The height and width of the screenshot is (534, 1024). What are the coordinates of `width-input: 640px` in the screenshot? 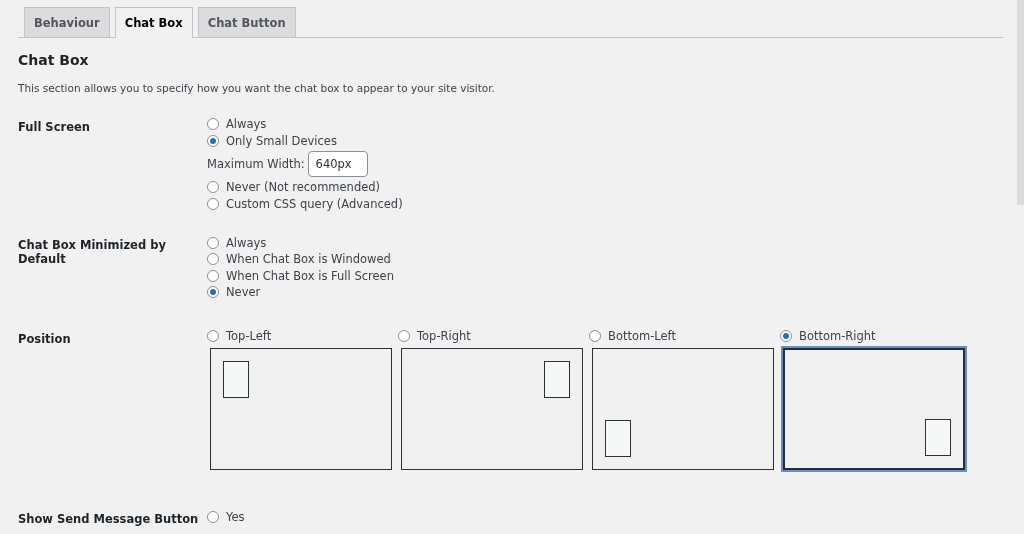 It's located at (337, 164).